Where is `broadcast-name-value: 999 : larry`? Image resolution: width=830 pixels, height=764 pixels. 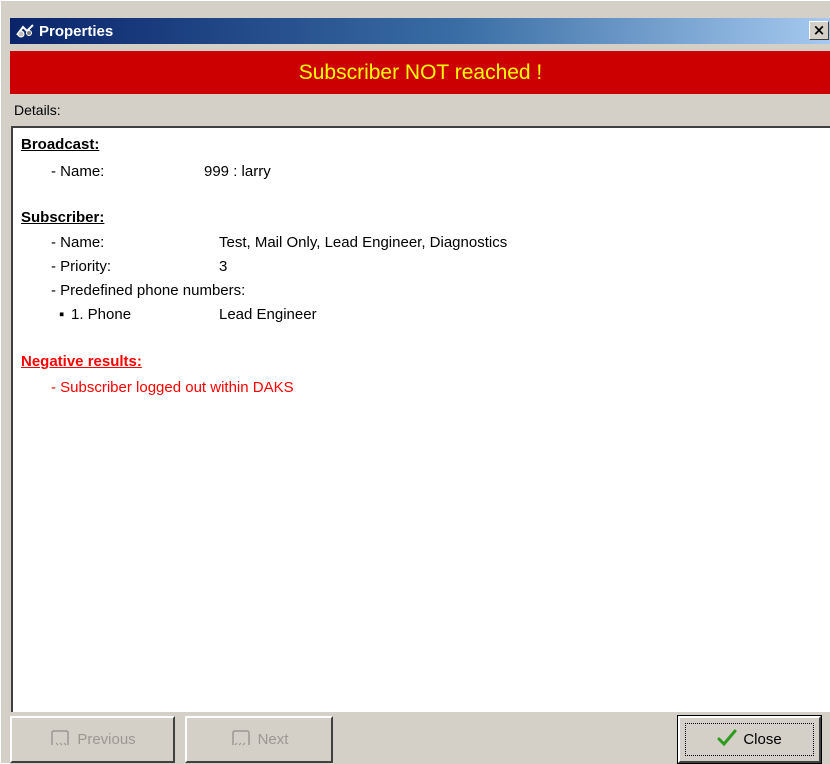
broadcast-name-value: 999 : larry is located at coordinates (237, 171).